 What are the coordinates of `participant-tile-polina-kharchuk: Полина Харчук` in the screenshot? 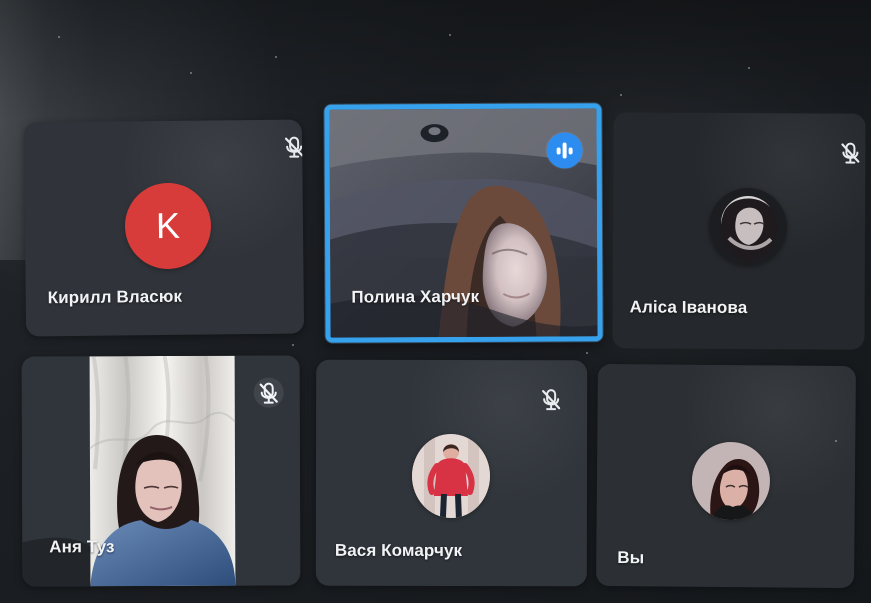 It's located at (463, 223).